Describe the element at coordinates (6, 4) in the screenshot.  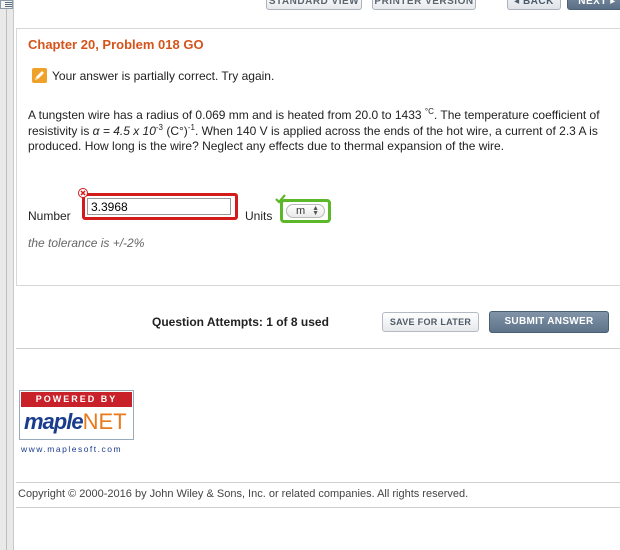
I see `menu-icon` at that location.